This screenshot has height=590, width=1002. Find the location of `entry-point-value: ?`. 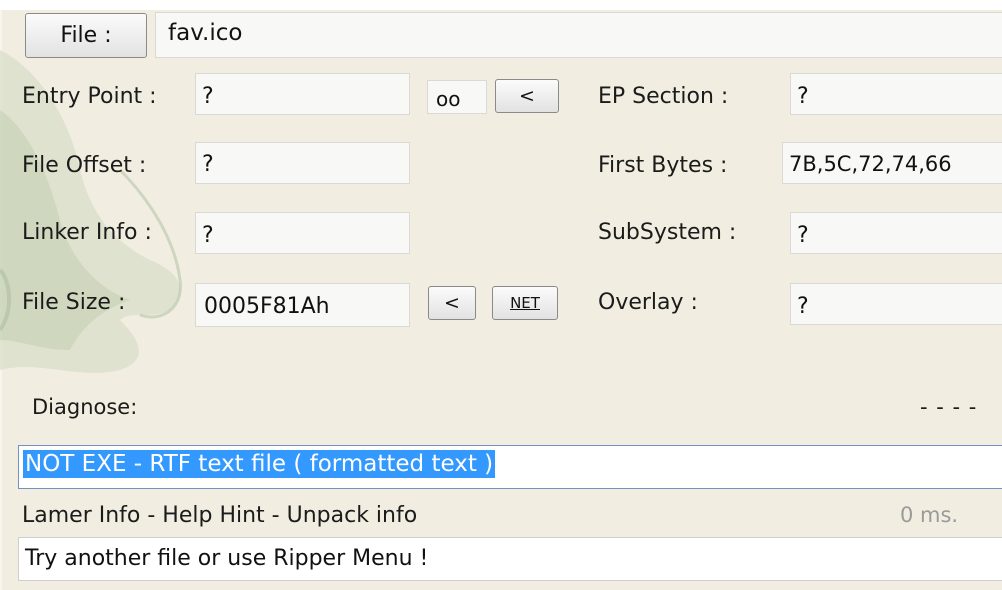

entry-point-value: ? is located at coordinates (208, 96).